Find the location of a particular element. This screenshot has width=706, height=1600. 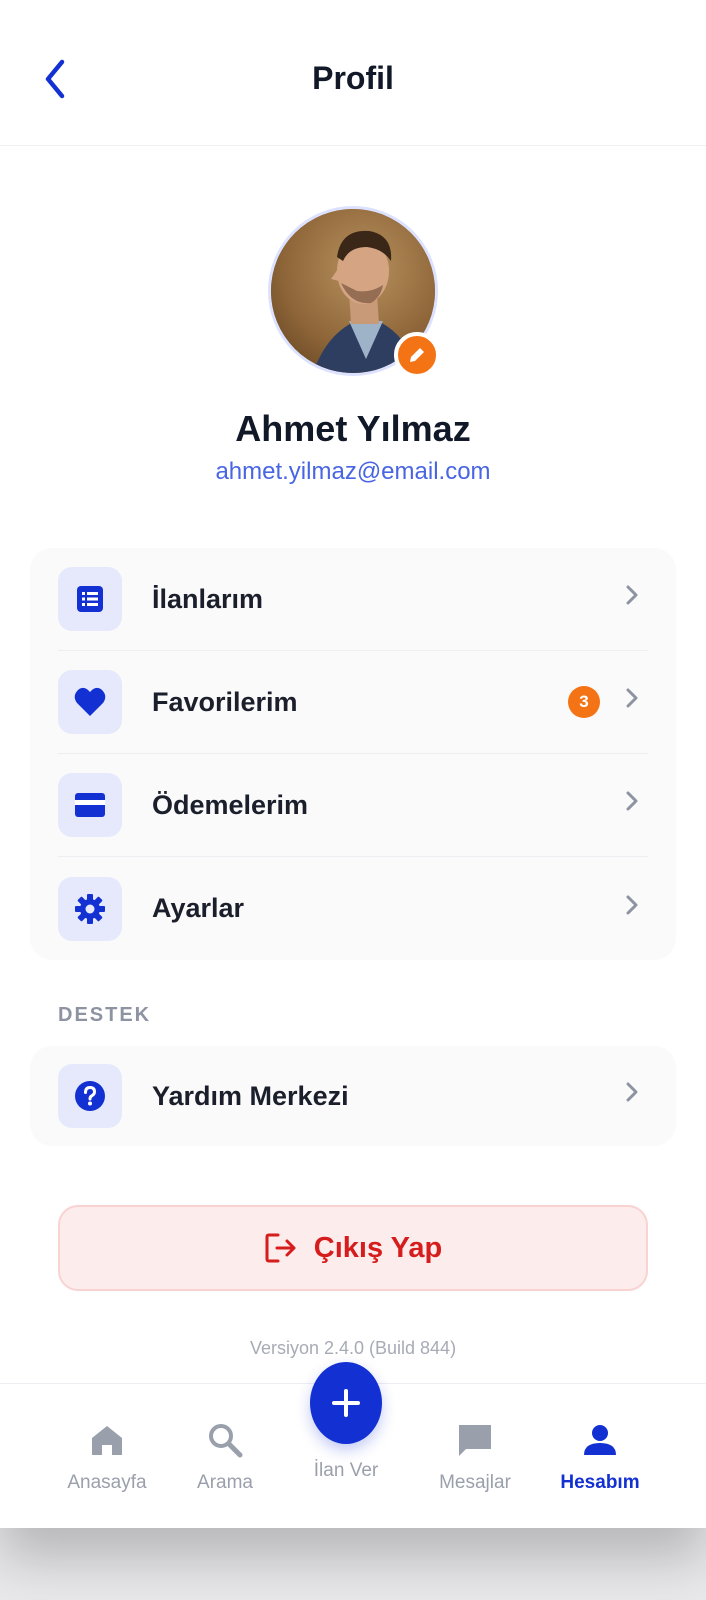

favorites-count-badge: 3 is located at coordinates (584, 702).